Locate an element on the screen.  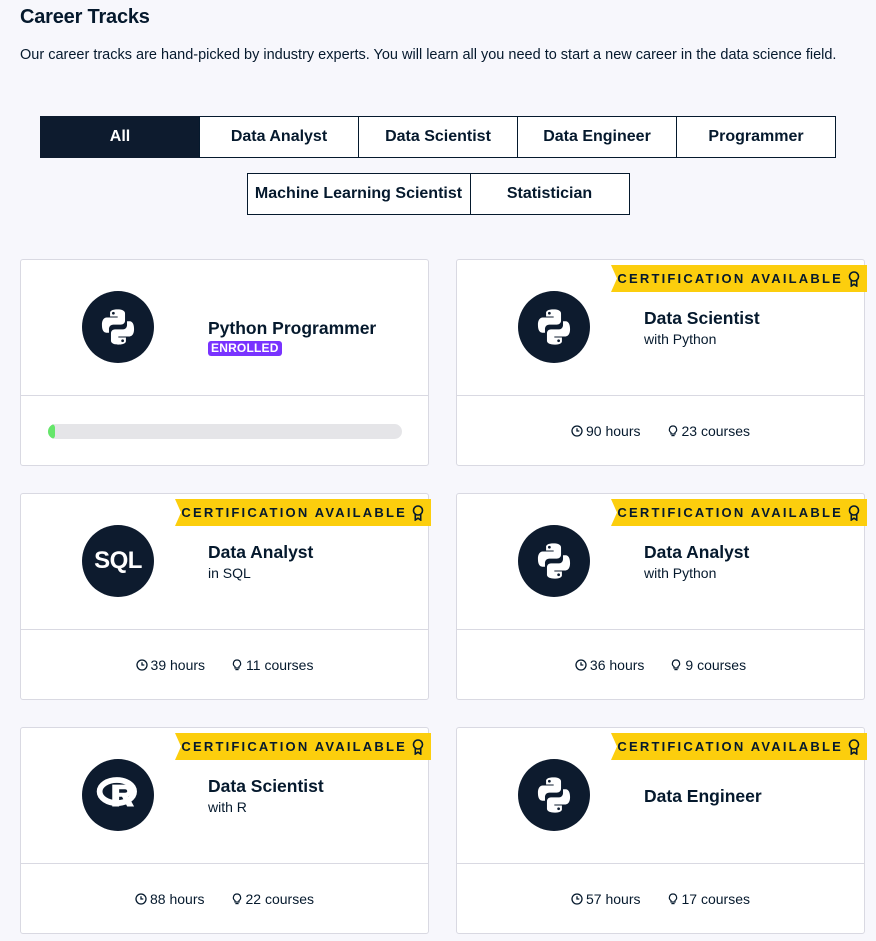
courses-value: 9 courses is located at coordinates (716, 665).